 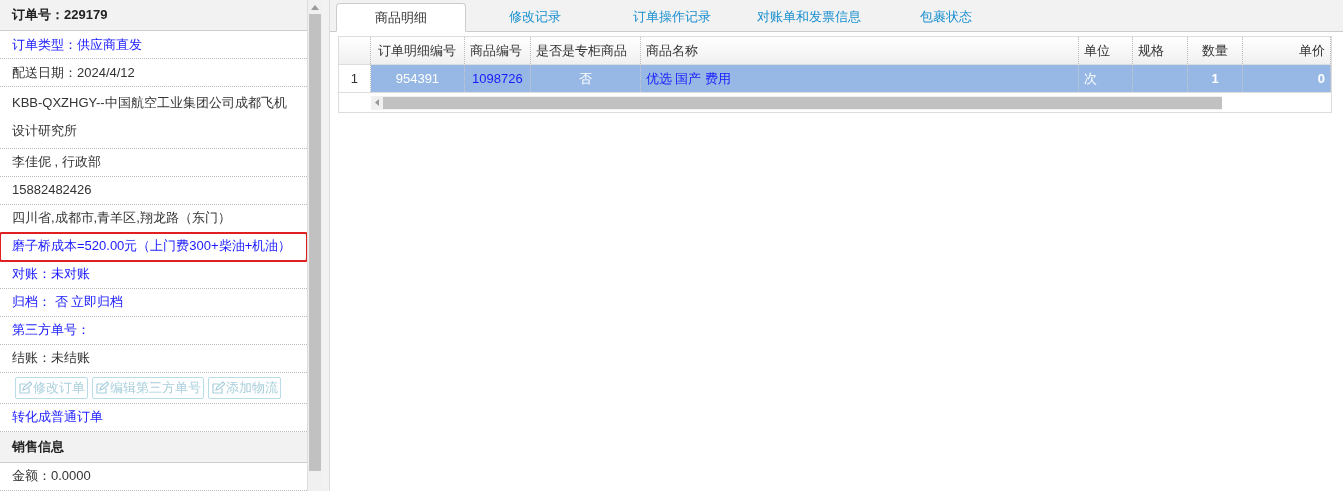 I want to click on table-cell-text: 0, so click(x=1321, y=78).